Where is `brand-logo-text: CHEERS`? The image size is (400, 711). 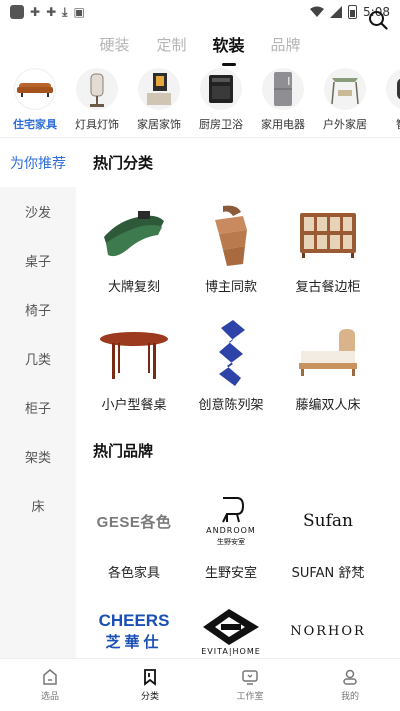
brand-logo-text: CHEERS is located at coordinates (134, 620).